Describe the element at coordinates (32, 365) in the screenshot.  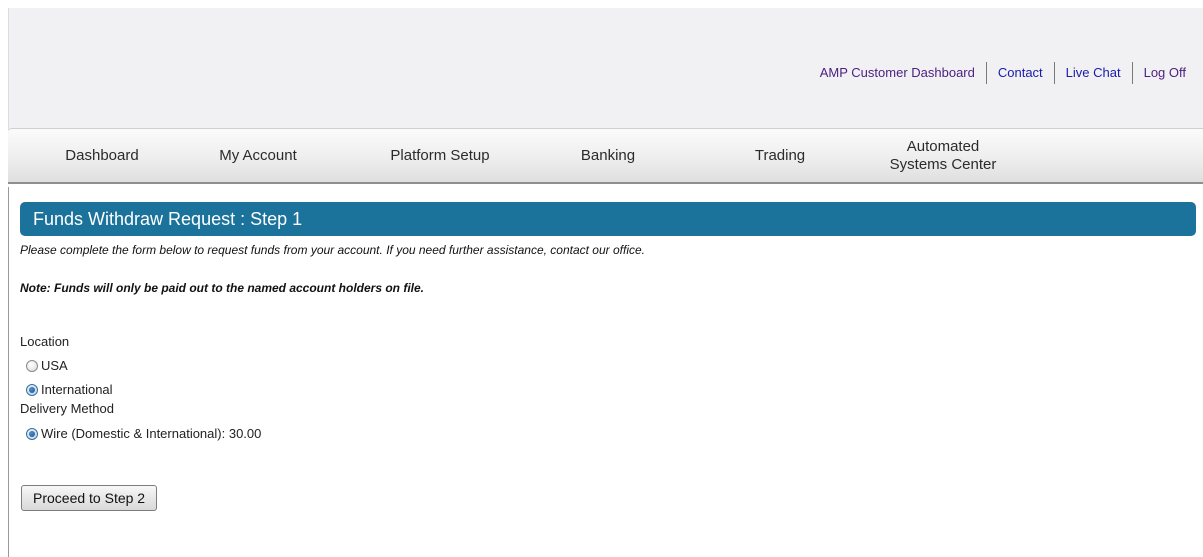
I see `radio-usa` at that location.